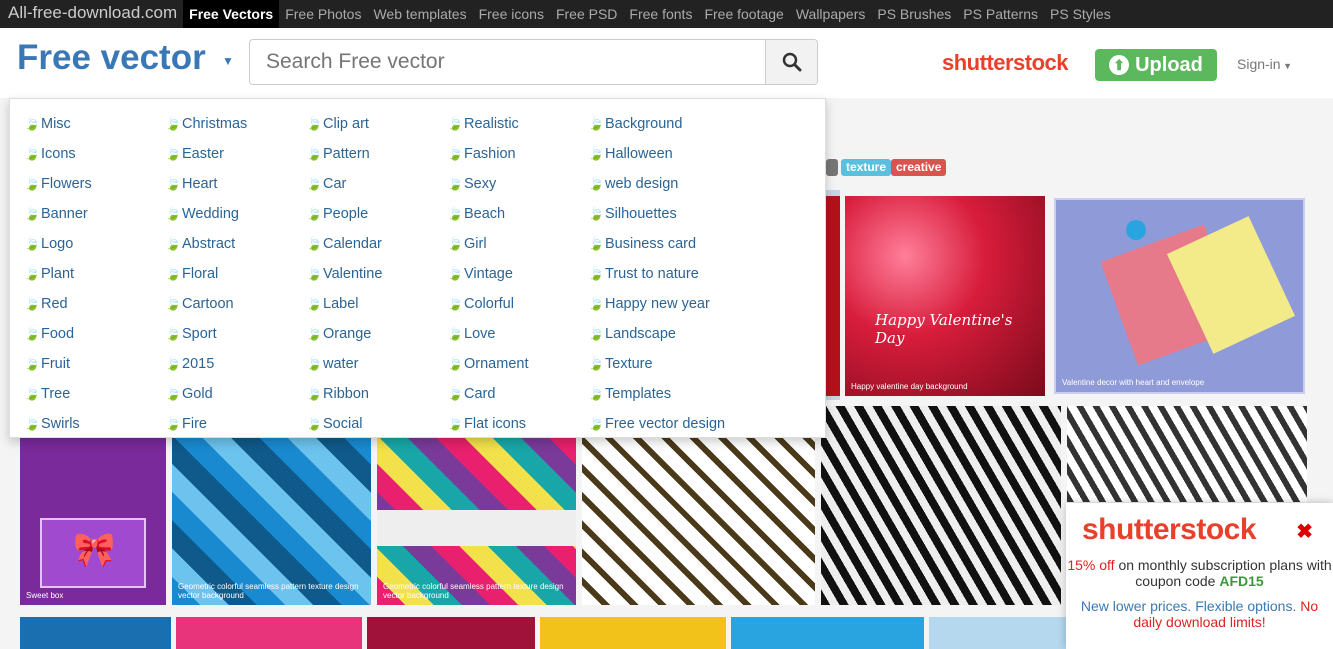 Image resolution: width=1333 pixels, height=649 pixels. What do you see at coordinates (344, 424) in the screenshot?
I see `category-link: 🍃 Social` at bounding box center [344, 424].